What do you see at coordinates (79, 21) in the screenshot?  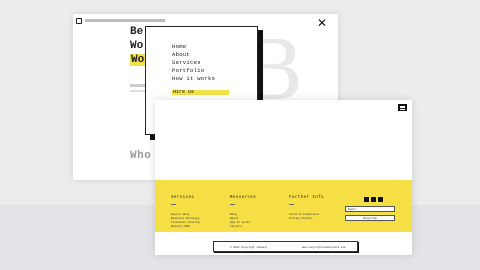 I see `site-logo-icon` at bounding box center [79, 21].